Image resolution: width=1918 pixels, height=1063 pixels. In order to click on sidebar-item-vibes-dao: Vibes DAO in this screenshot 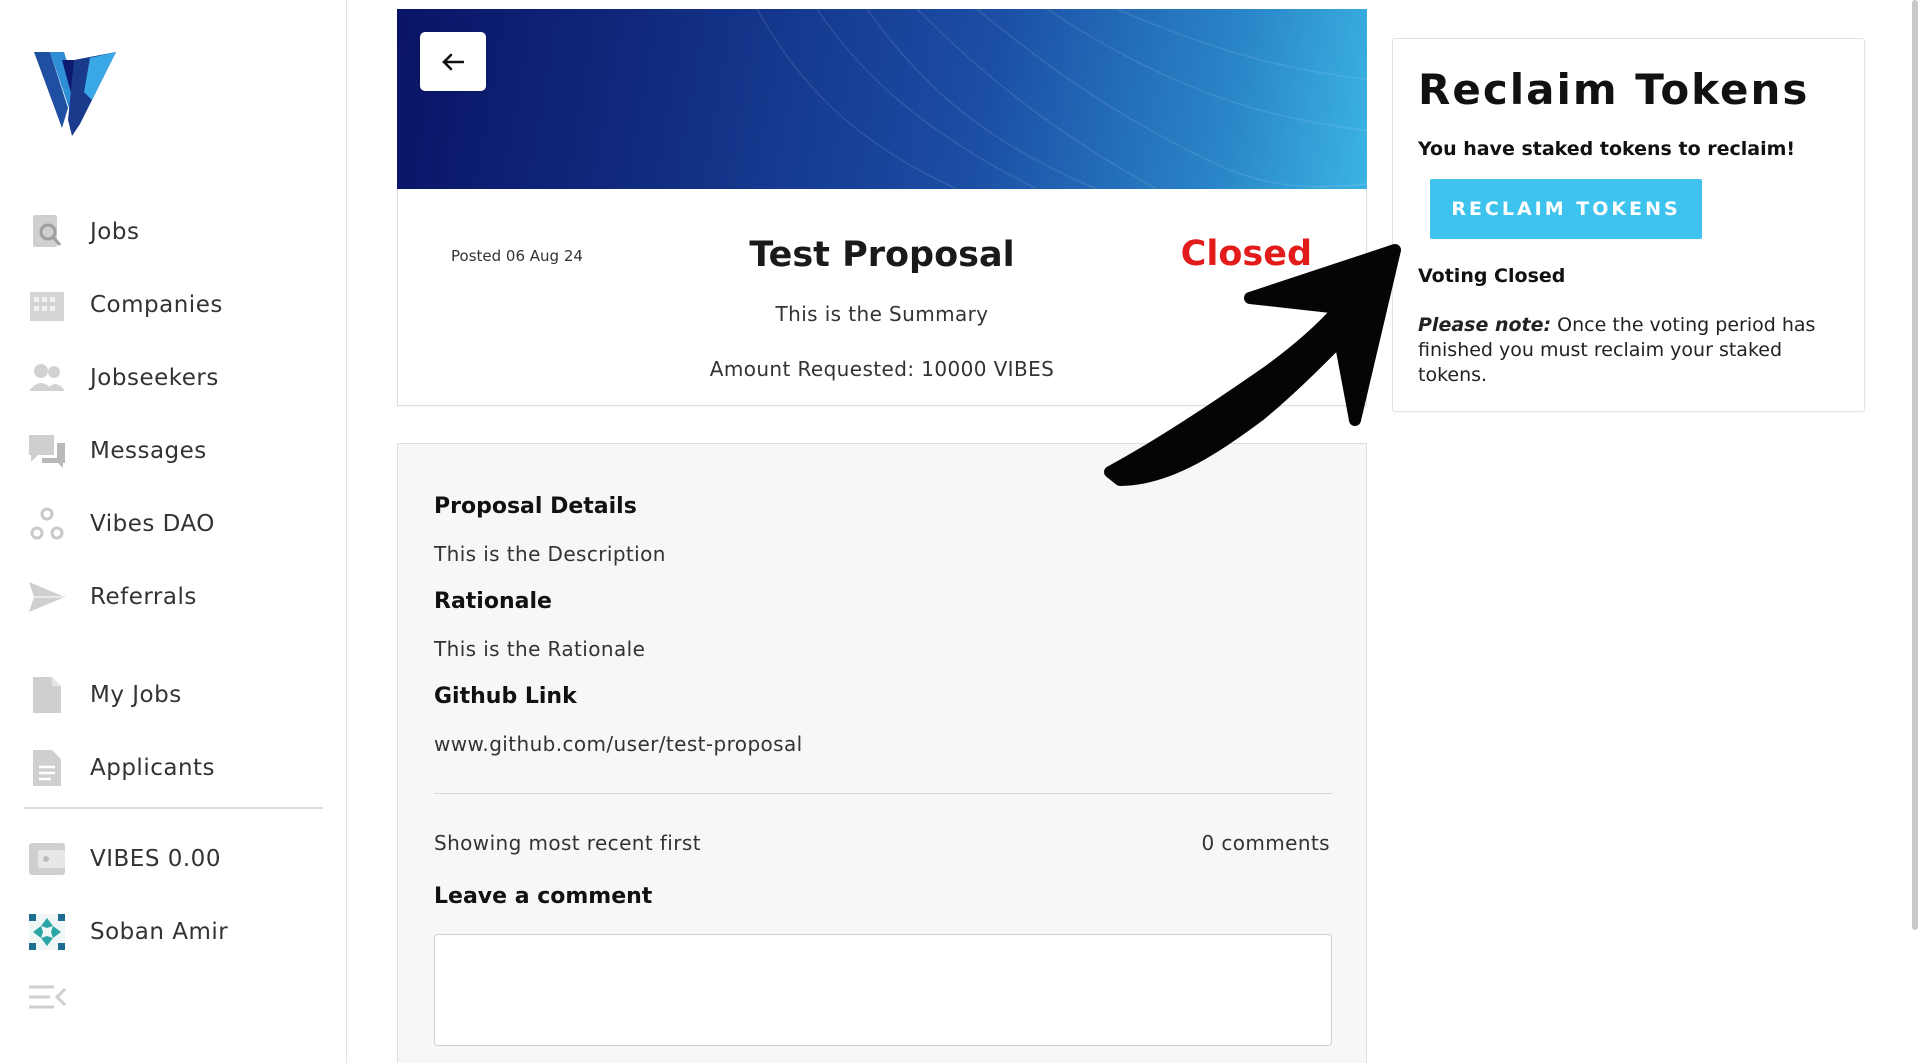, I will do `click(178, 524)`.